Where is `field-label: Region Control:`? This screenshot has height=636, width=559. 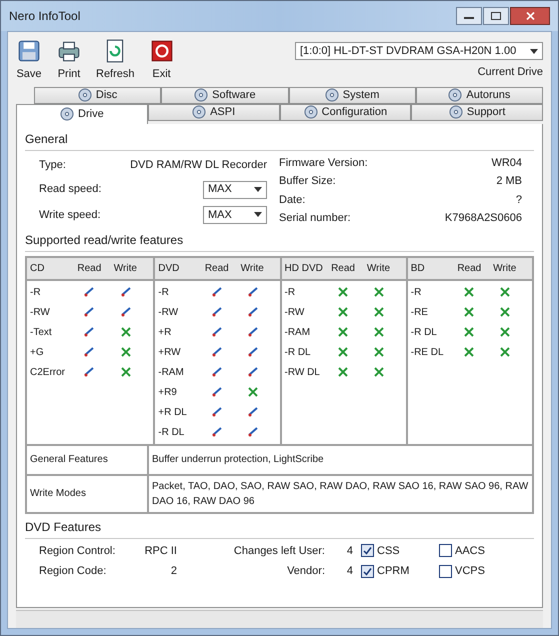 field-label: Region Control: is located at coordinates (77, 551).